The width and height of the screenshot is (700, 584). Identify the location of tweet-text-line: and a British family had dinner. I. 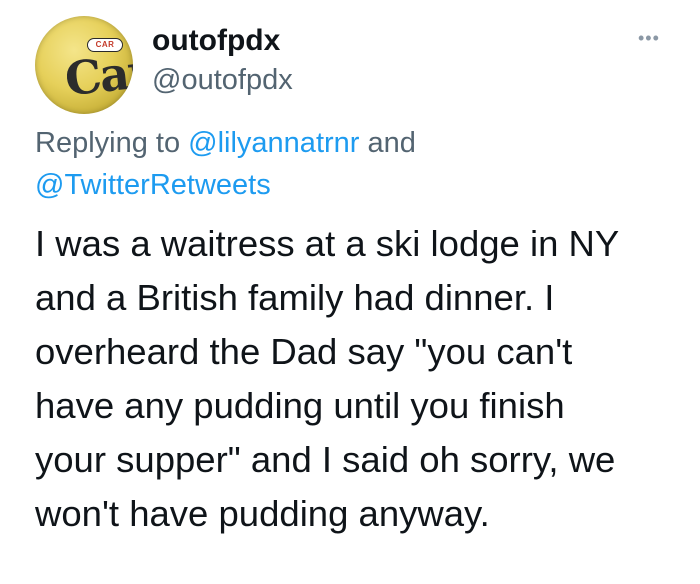
(295, 297).